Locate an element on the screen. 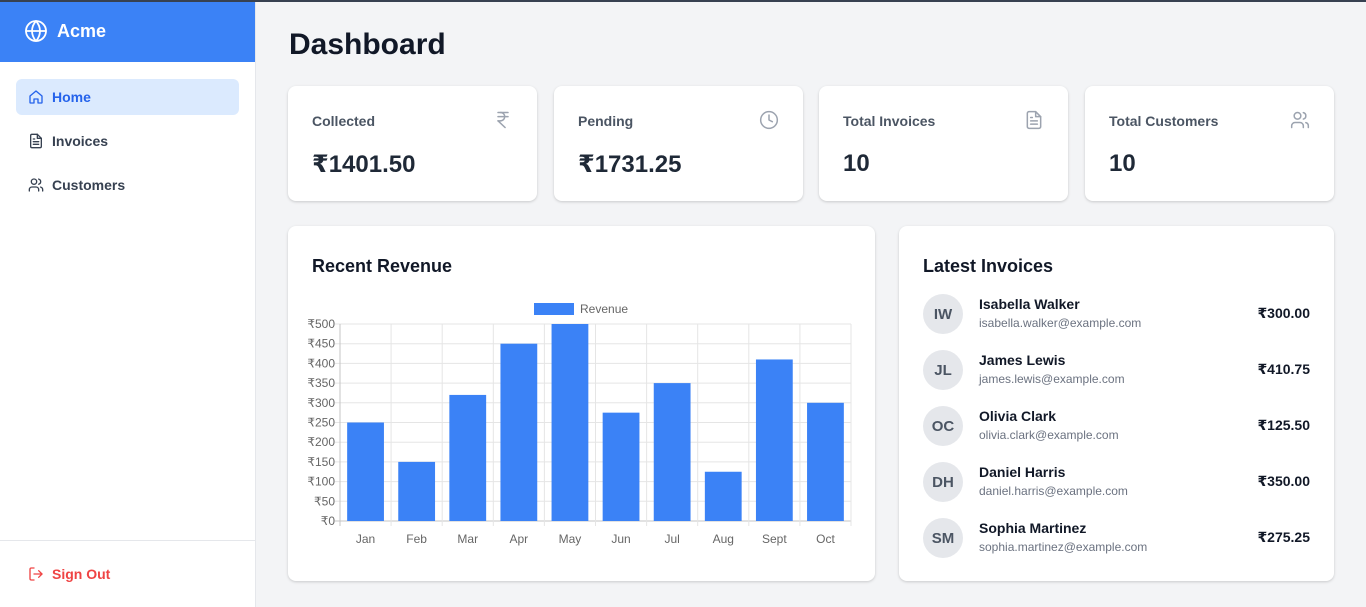 This screenshot has height=607, width=1366. chart-xtick-label: Sept is located at coordinates (774, 539).